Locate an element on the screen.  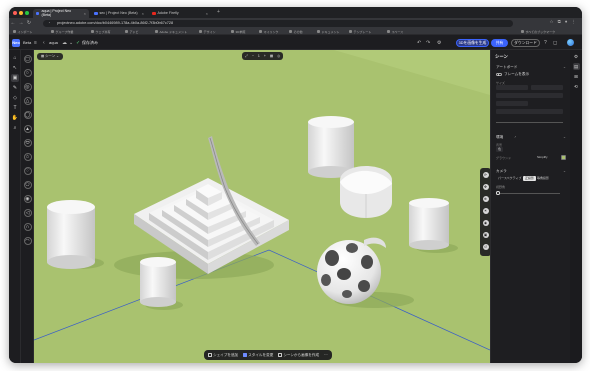
dome-icon: ◠ is located at coordinates (27, 241).